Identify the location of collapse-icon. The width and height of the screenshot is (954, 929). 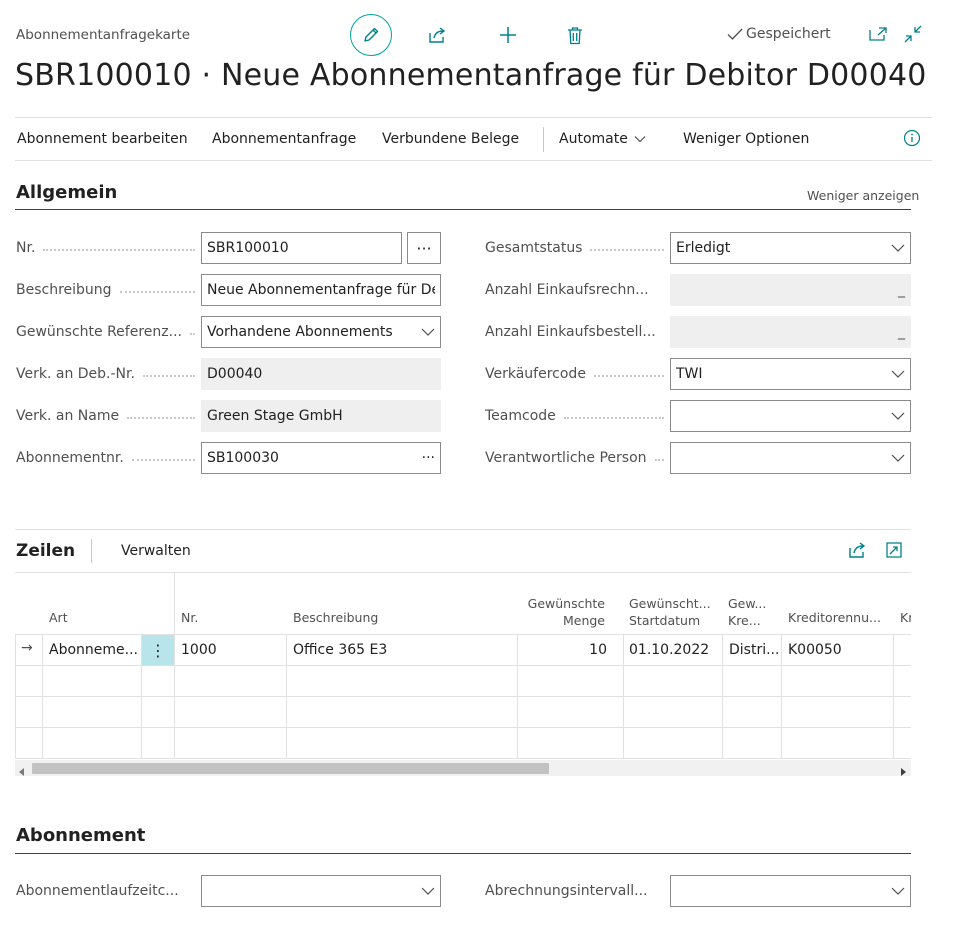
(913, 34).